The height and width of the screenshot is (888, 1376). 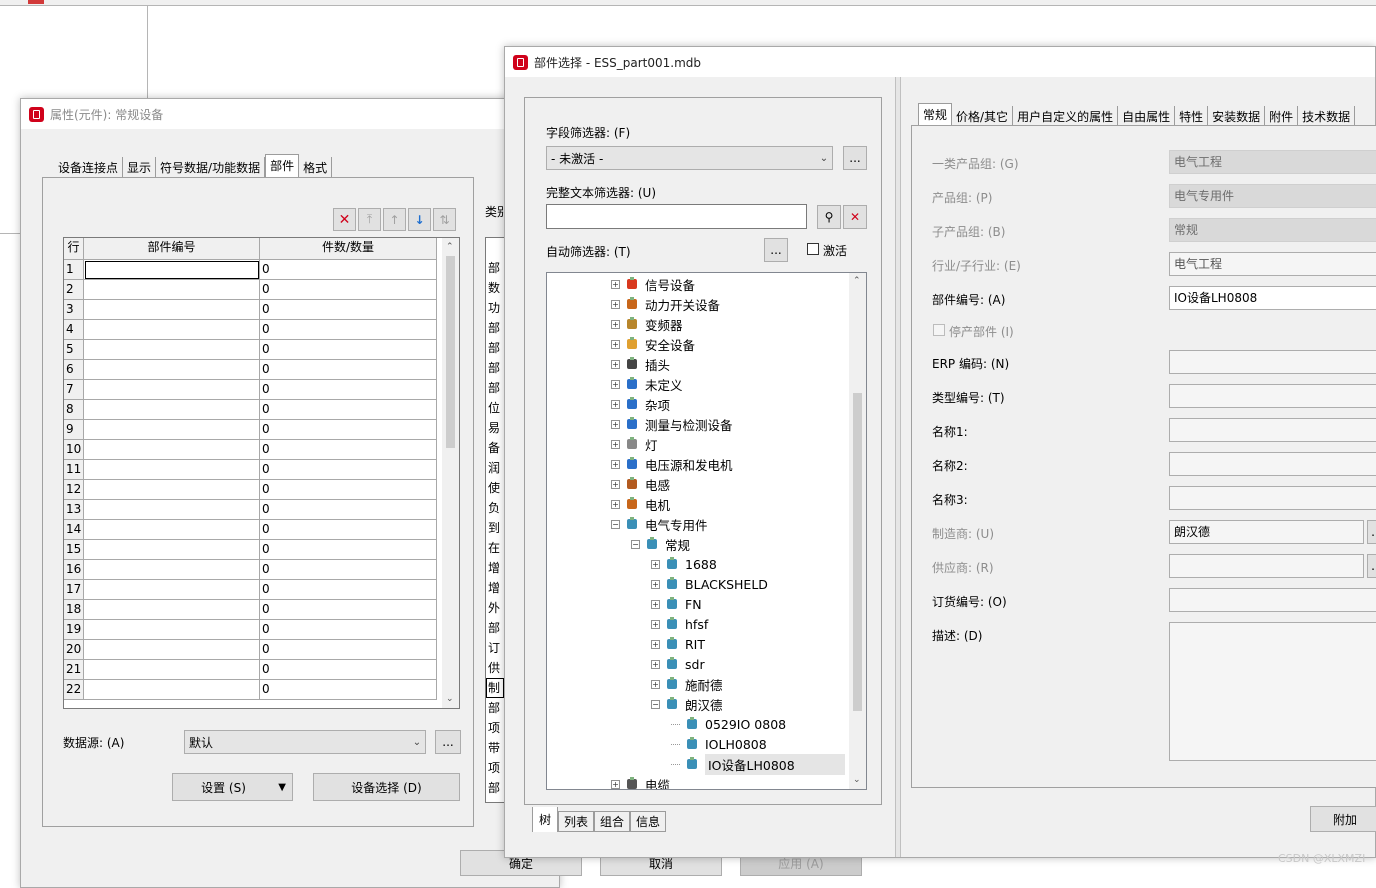 What do you see at coordinates (689, 158) in the screenshot?
I see `field-filter-select: - 未激活 - ⌄` at bounding box center [689, 158].